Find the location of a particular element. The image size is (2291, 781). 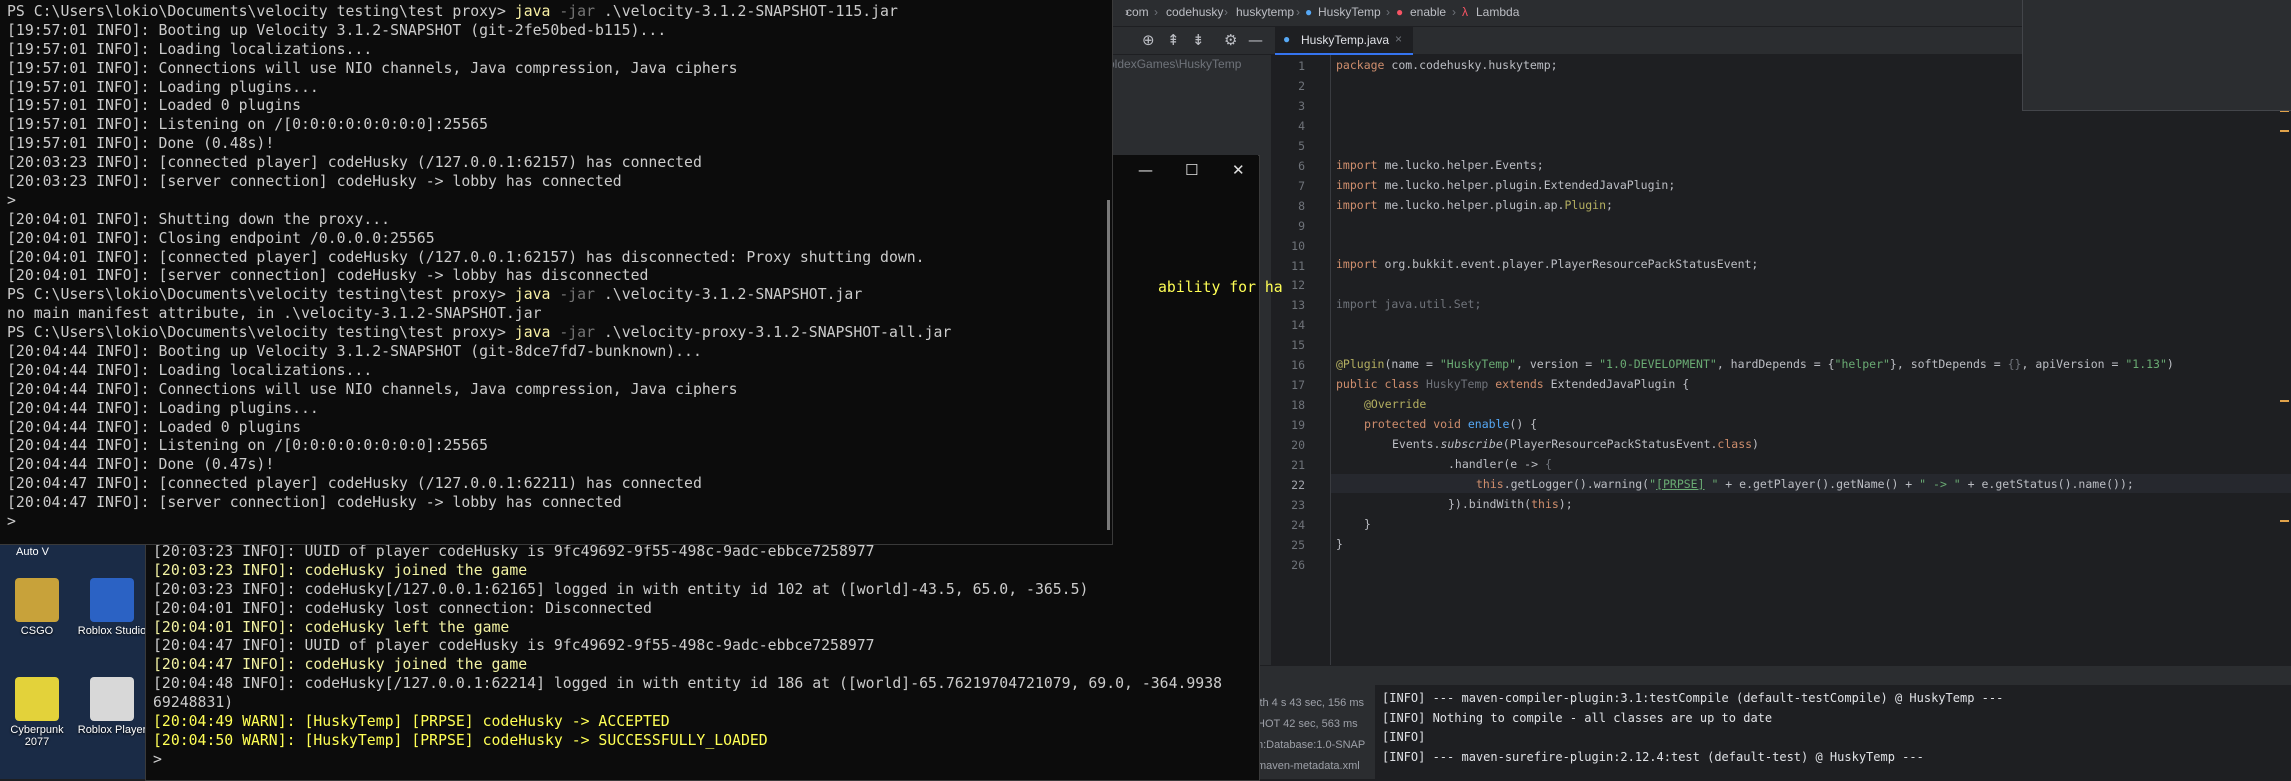

console-line: [19:57:01 INFO]: Done (0.48s)! is located at coordinates (141, 144).